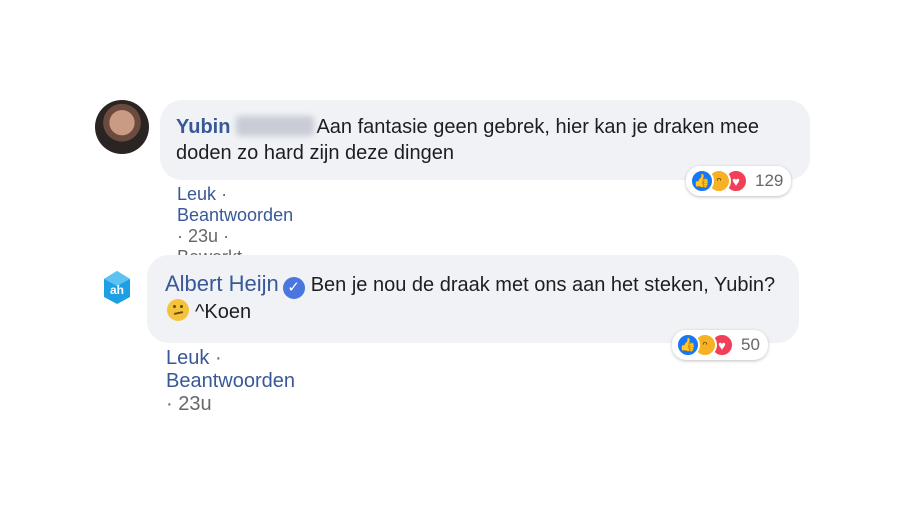  I want to click on comment-signature: ^Koen, so click(223, 312).